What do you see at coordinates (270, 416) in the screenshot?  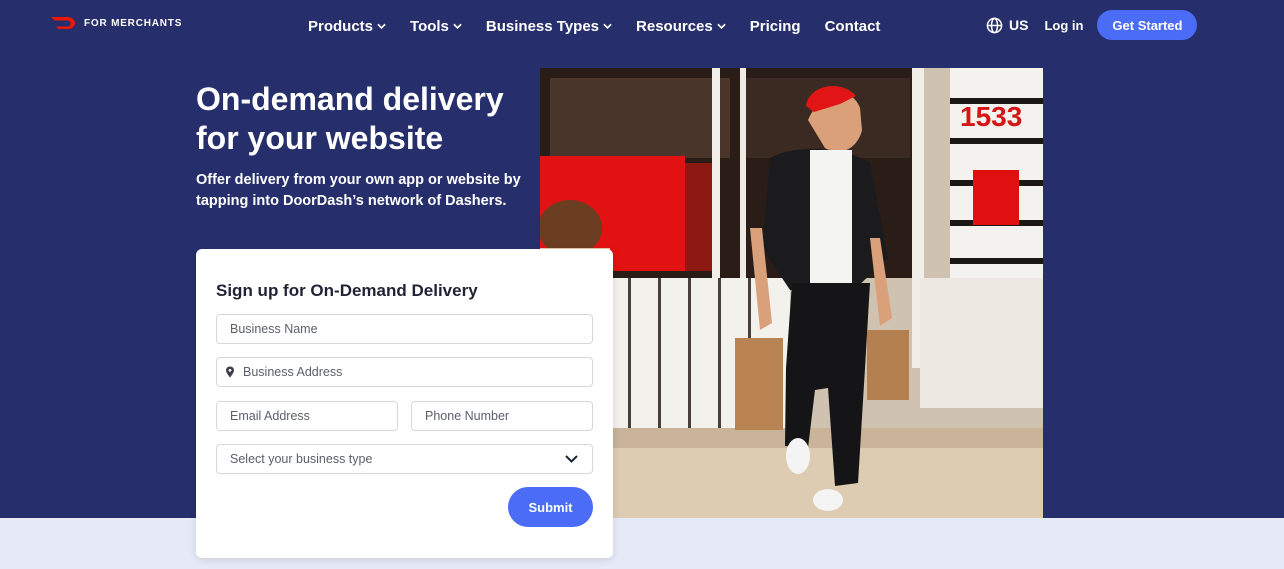 I see `email-placeholder: Email Address` at bounding box center [270, 416].